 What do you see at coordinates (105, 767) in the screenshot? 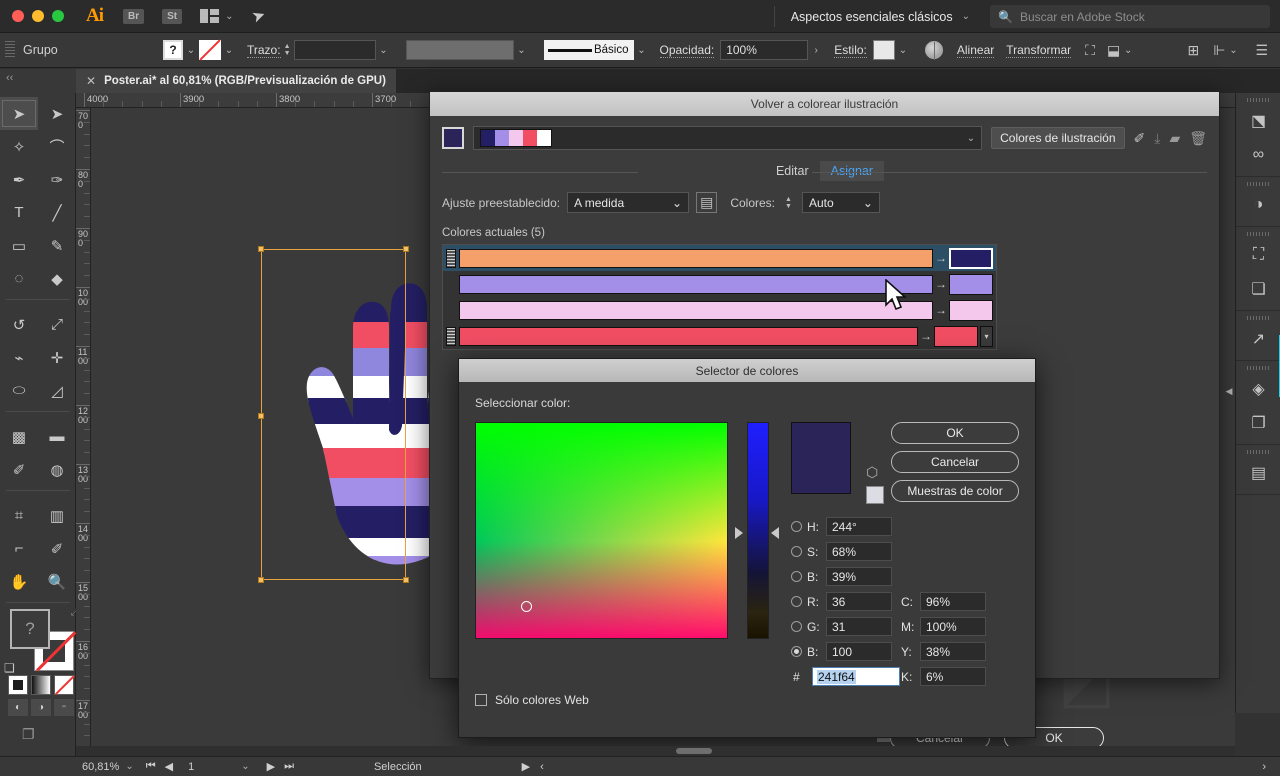
I see `zoom-control: 60,81% ⌄` at bounding box center [105, 767].